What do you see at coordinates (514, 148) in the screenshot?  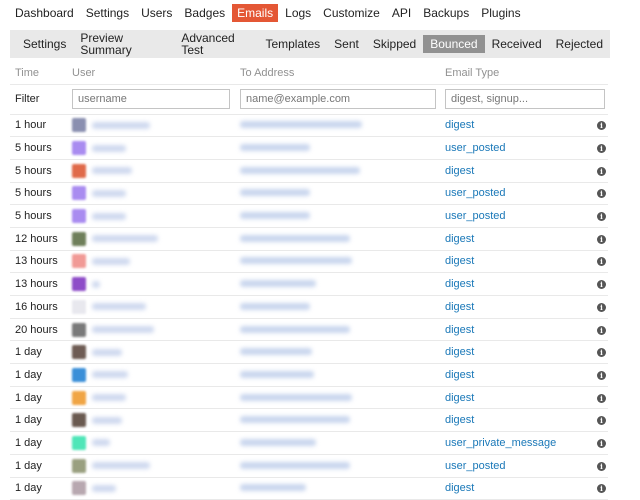 I see `email-type-cell: user_posted` at bounding box center [514, 148].